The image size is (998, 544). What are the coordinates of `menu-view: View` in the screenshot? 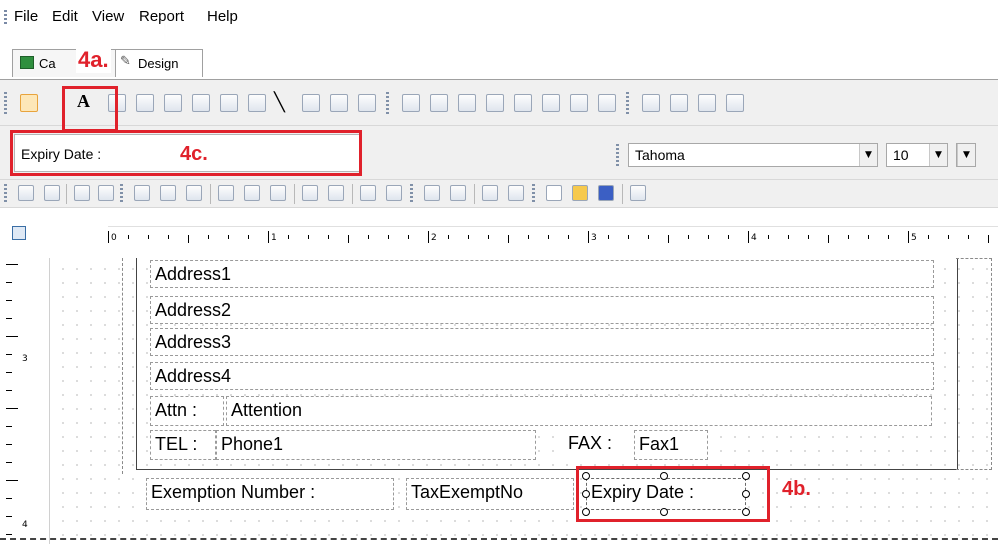 It's located at (108, 16).